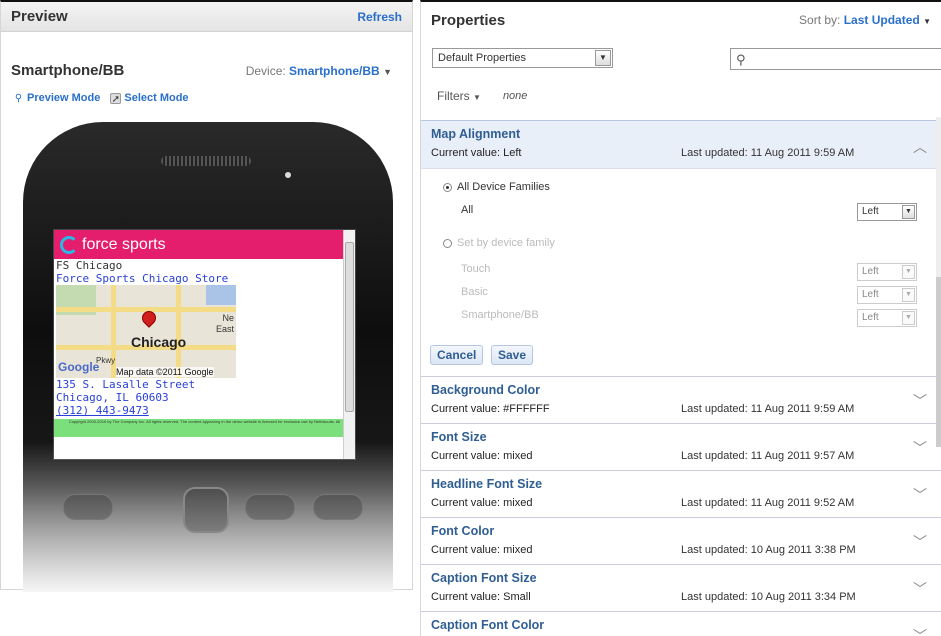 This screenshot has height=636, width=941. I want to click on sort-label: Sort by:, so click(820, 20).